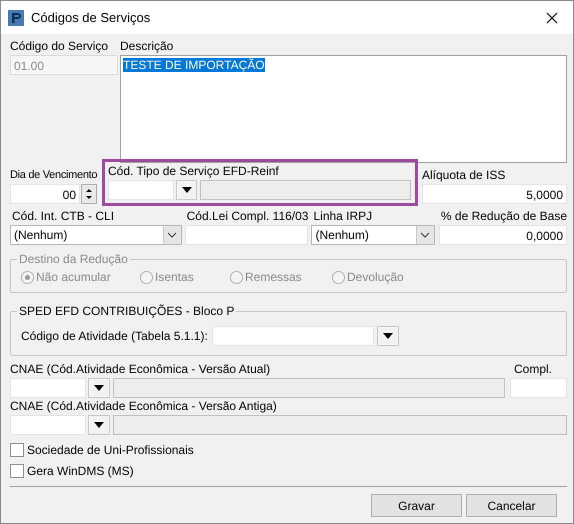 The width and height of the screenshot is (574, 524). Describe the element at coordinates (16, 18) in the screenshot. I see `app-logo-icon` at that location.